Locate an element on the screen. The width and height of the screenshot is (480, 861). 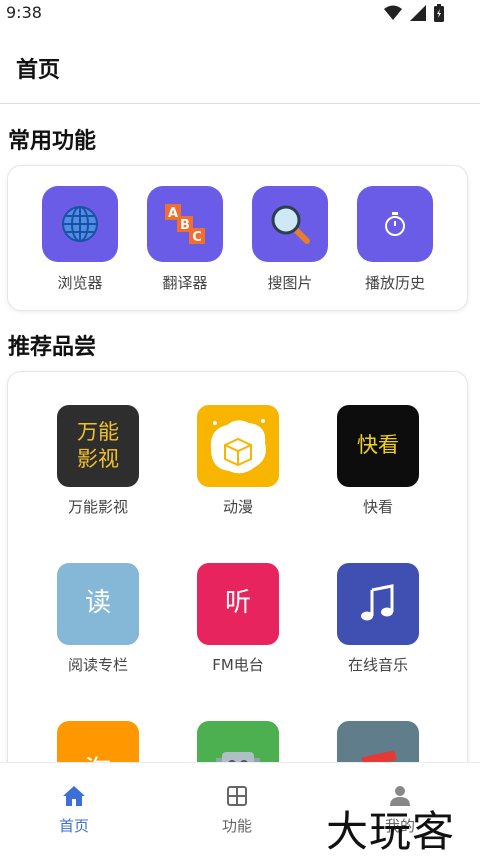
wanneng-tile-line-1: 万能 is located at coordinates (98, 431).